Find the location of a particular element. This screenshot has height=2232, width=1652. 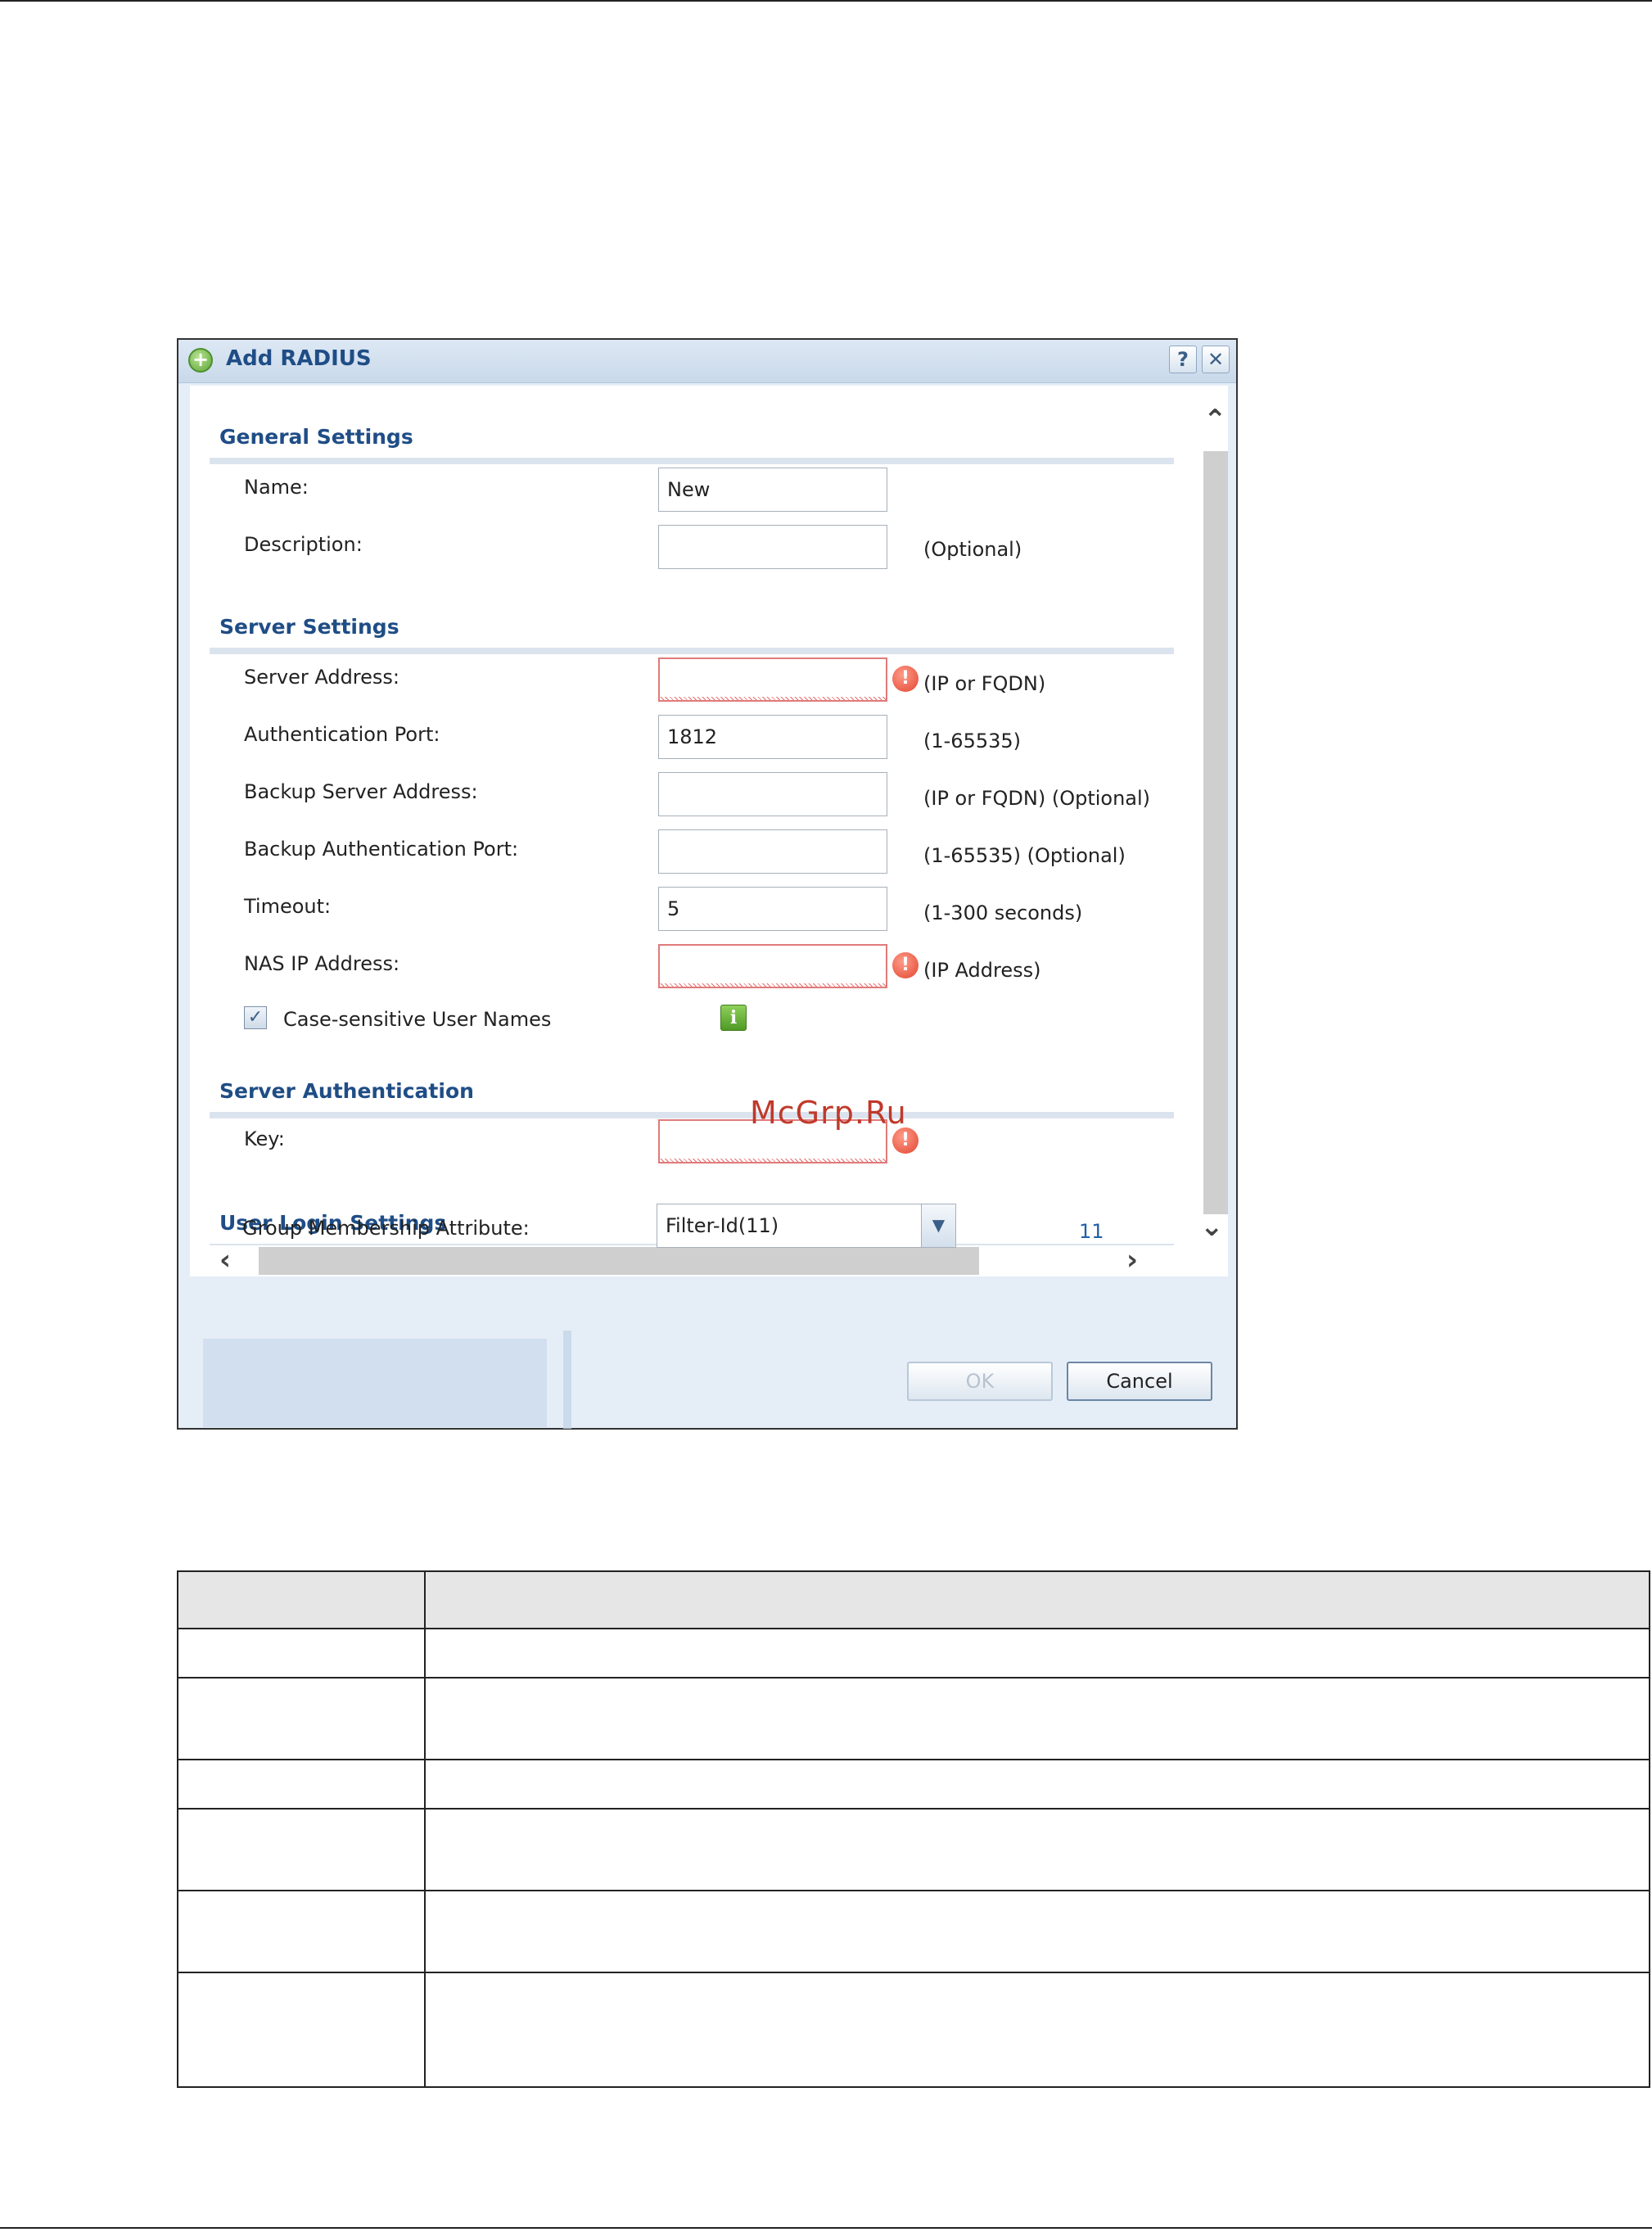

server-address-label: Server Address: is located at coordinates (321, 677).